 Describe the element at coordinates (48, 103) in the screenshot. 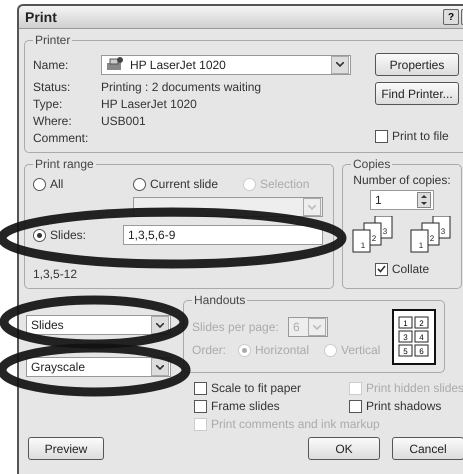

I see `info-label: Type:` at that location.